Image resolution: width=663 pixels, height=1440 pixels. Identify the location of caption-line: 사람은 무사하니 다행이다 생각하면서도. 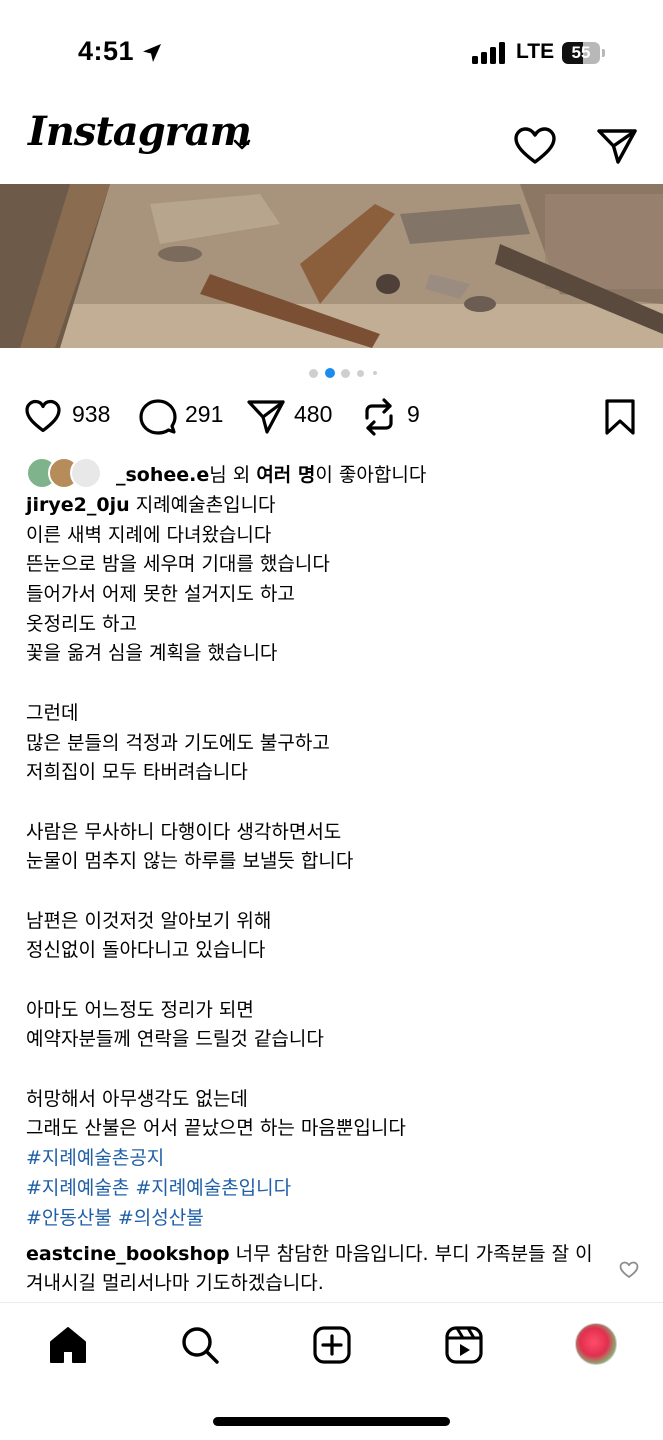
(184, 831).